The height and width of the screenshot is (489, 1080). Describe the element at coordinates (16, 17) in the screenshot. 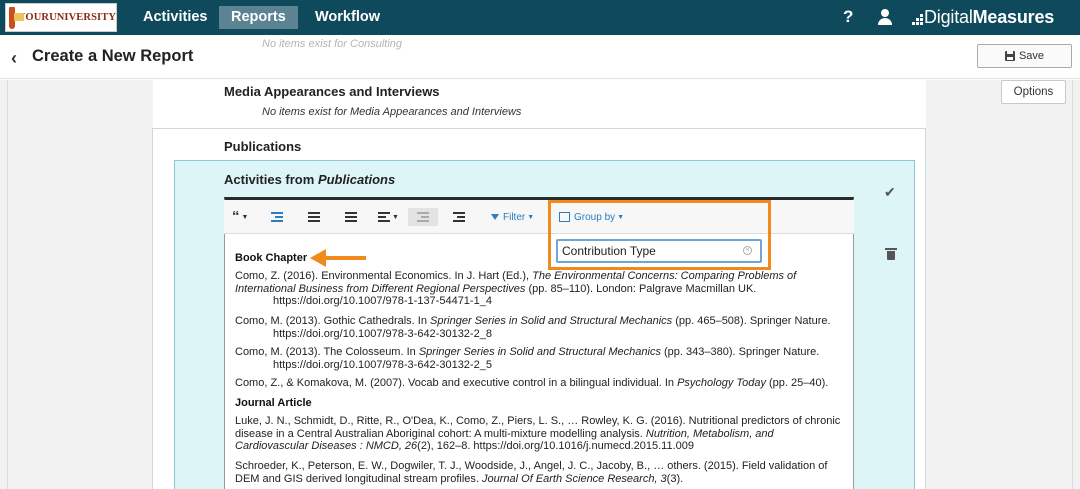

I see `shield-logo-icon` at that location.